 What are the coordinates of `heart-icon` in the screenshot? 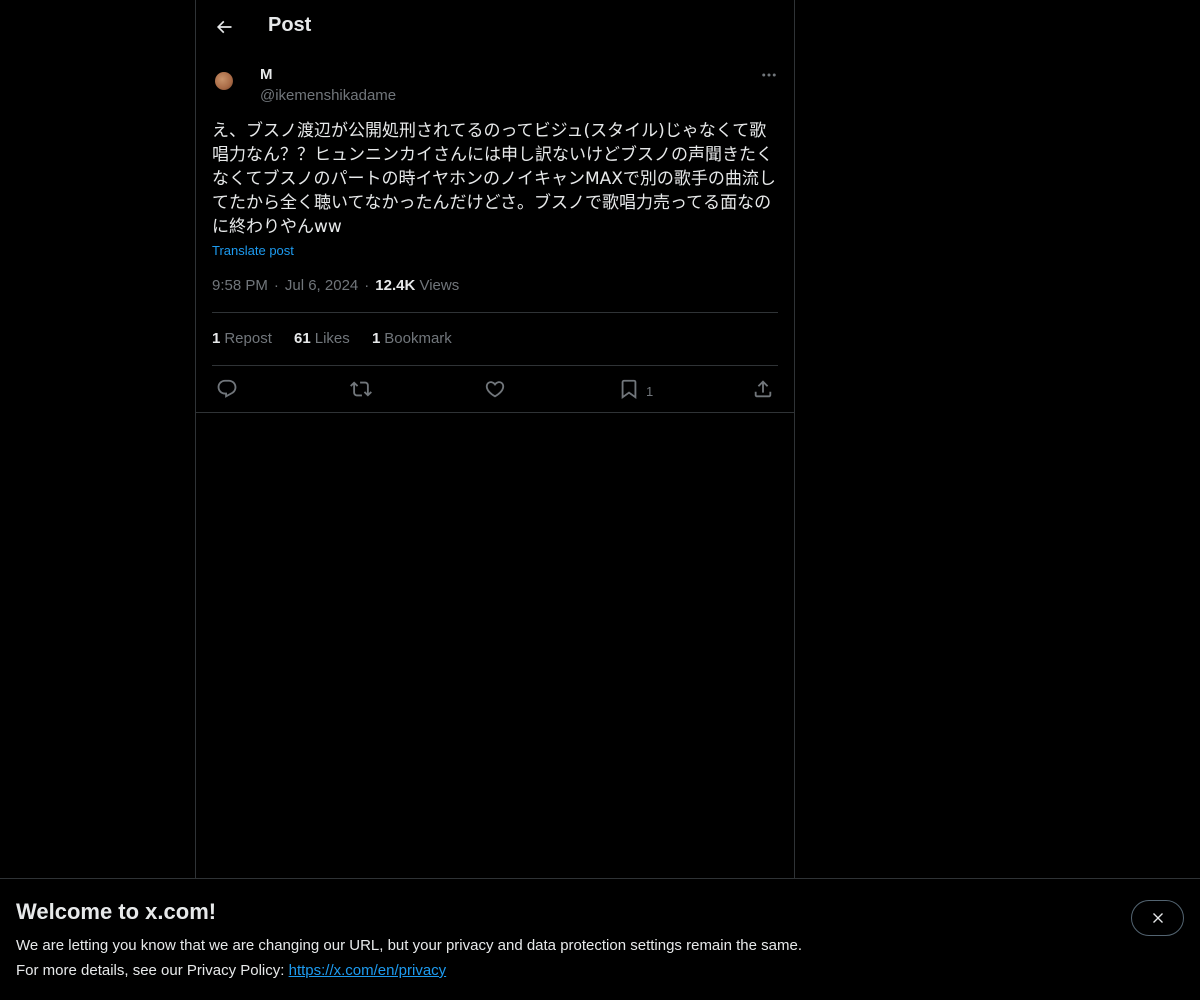 It's located at (495, 389).